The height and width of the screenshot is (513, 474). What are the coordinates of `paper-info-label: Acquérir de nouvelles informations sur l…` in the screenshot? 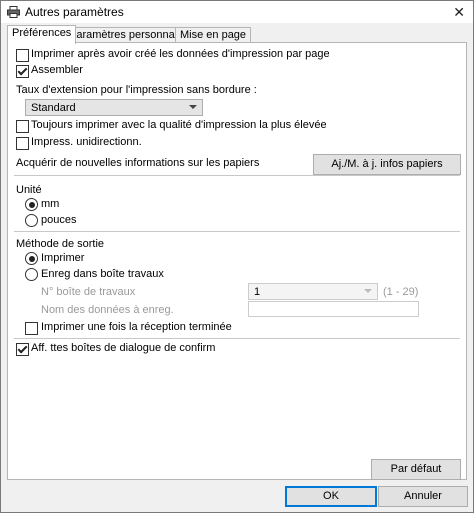 It's located at (138, 163).